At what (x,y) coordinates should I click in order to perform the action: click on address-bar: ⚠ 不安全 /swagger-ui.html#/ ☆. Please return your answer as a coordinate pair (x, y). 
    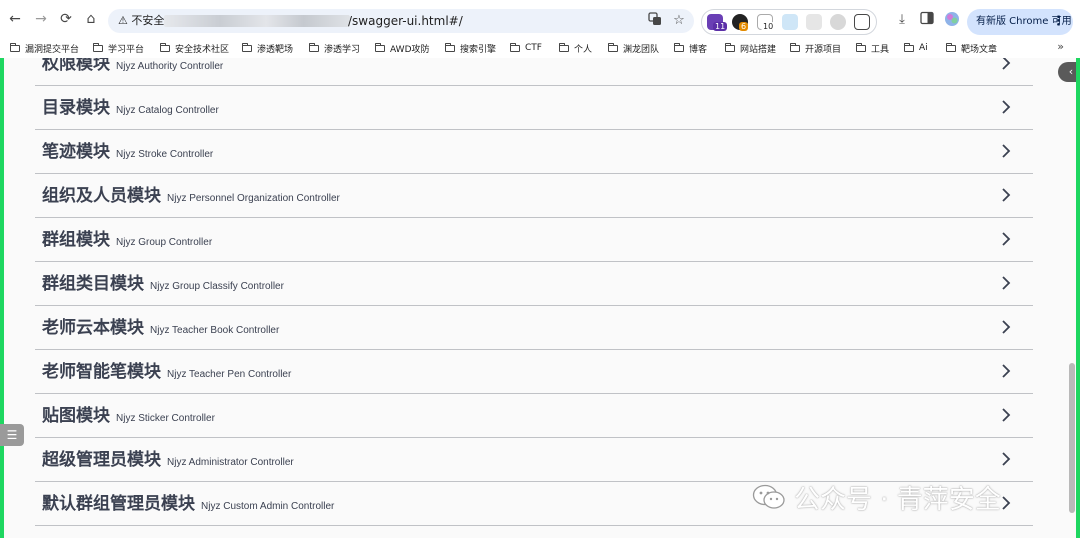
    Looking at the image, I should click on (401, 21).